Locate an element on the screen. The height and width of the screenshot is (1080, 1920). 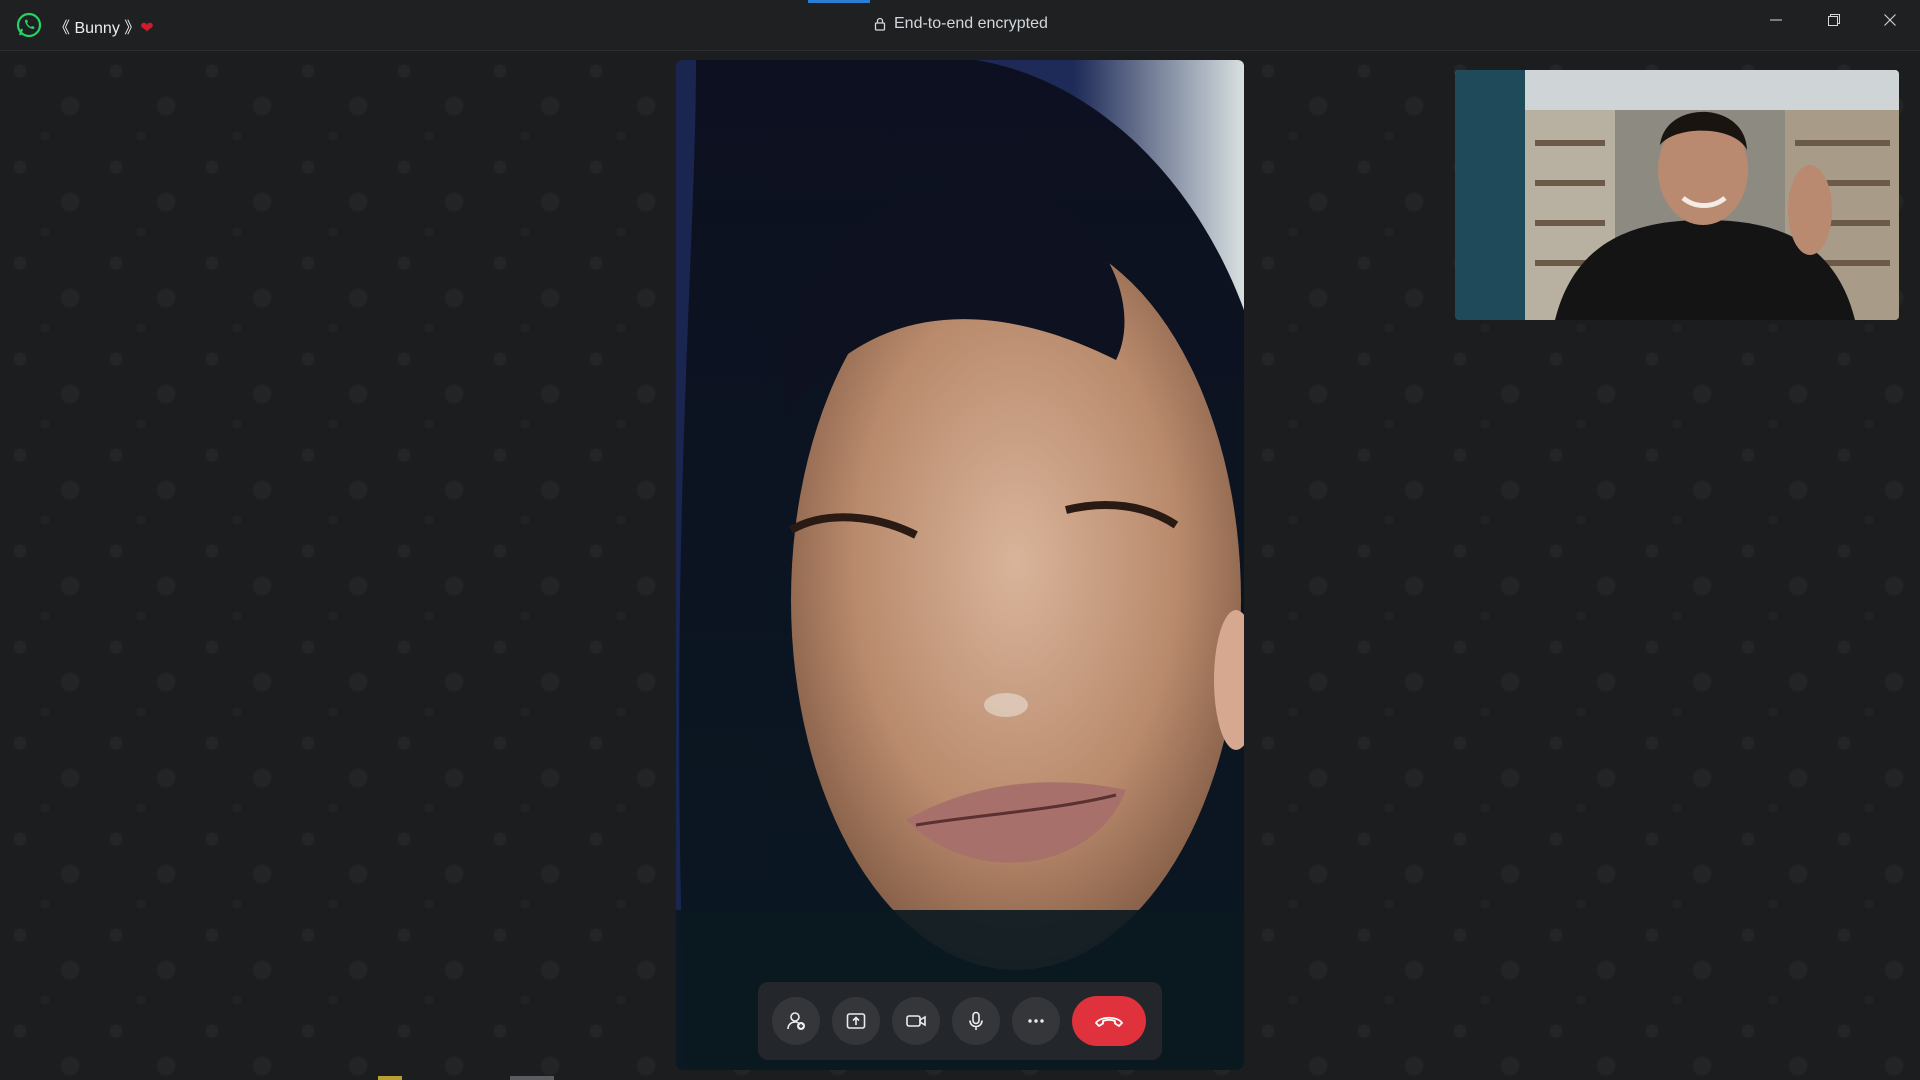
minimize-icon is located at coordinates (1776, 20).